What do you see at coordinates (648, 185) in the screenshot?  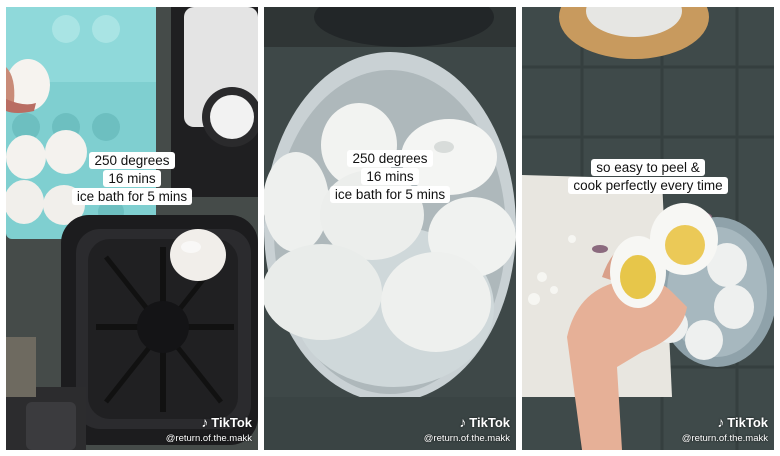 I see `caption-line: cook perfectly every time` at bounding box center [648, 185].